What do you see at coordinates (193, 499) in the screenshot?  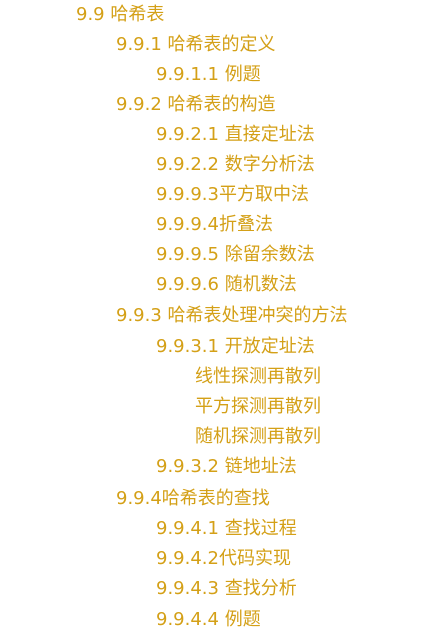 I see `toc-link-9-9-4: 9.9.4哈希表的查找` at bounding box center [193, 499].